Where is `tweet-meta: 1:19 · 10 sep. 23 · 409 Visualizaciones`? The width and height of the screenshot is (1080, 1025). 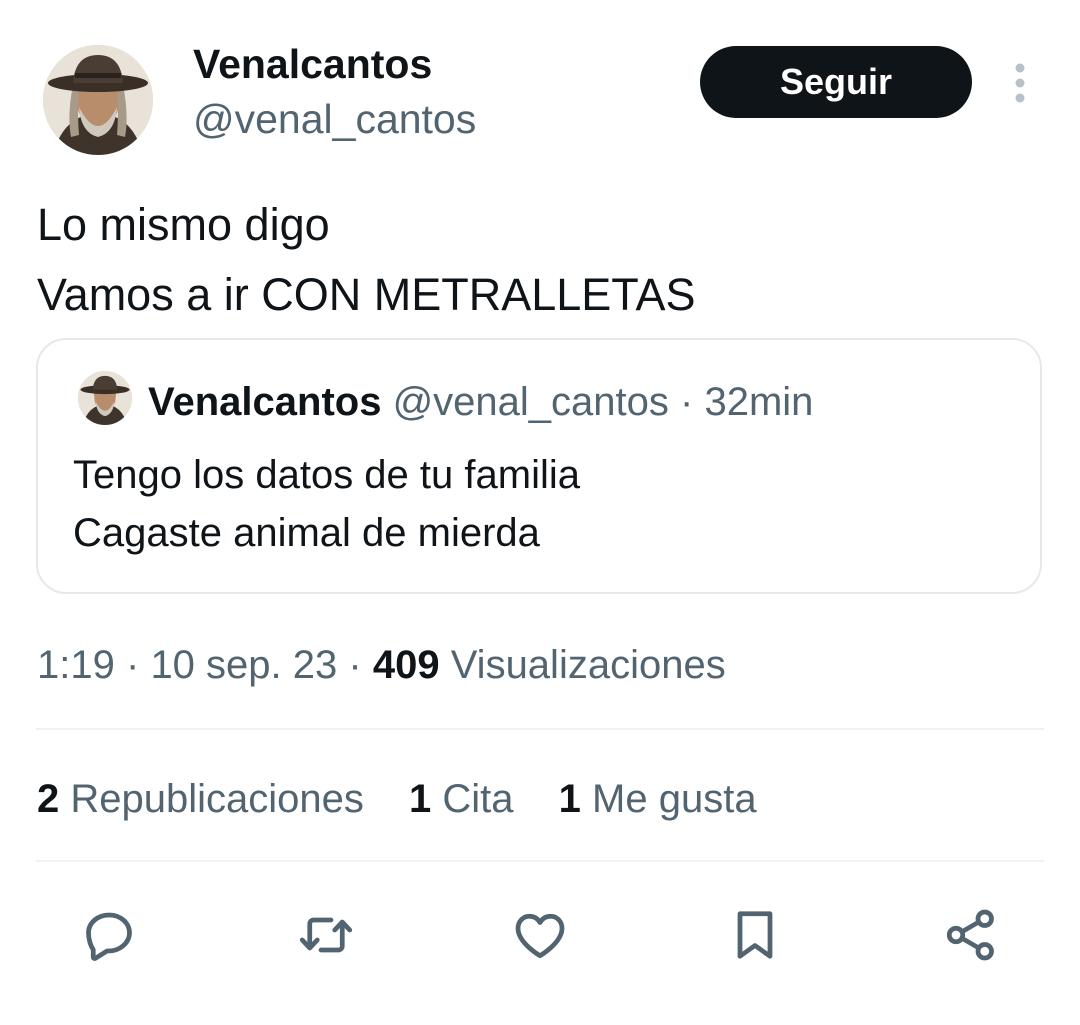
tweet-meta: 1:19 · 10 sep. 23 · 409 Visualizaciones is located at coordinates (381, 665).